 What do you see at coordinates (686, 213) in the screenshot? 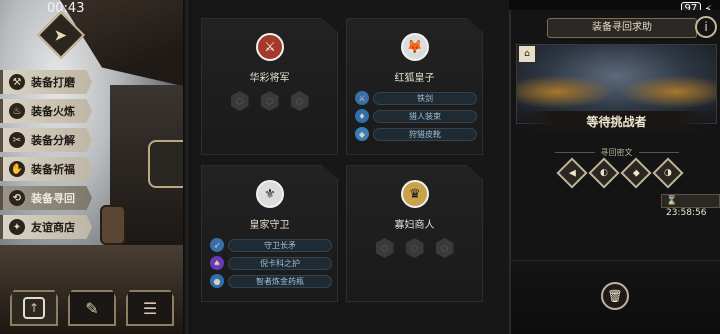
I see `countdown-value: 23:58:56` at bounding box center [686, 213].